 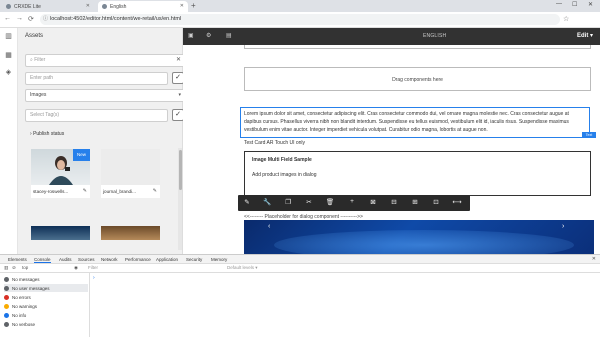 I want to click on devtools-tab-application: Application, so click(x=167, y=259).